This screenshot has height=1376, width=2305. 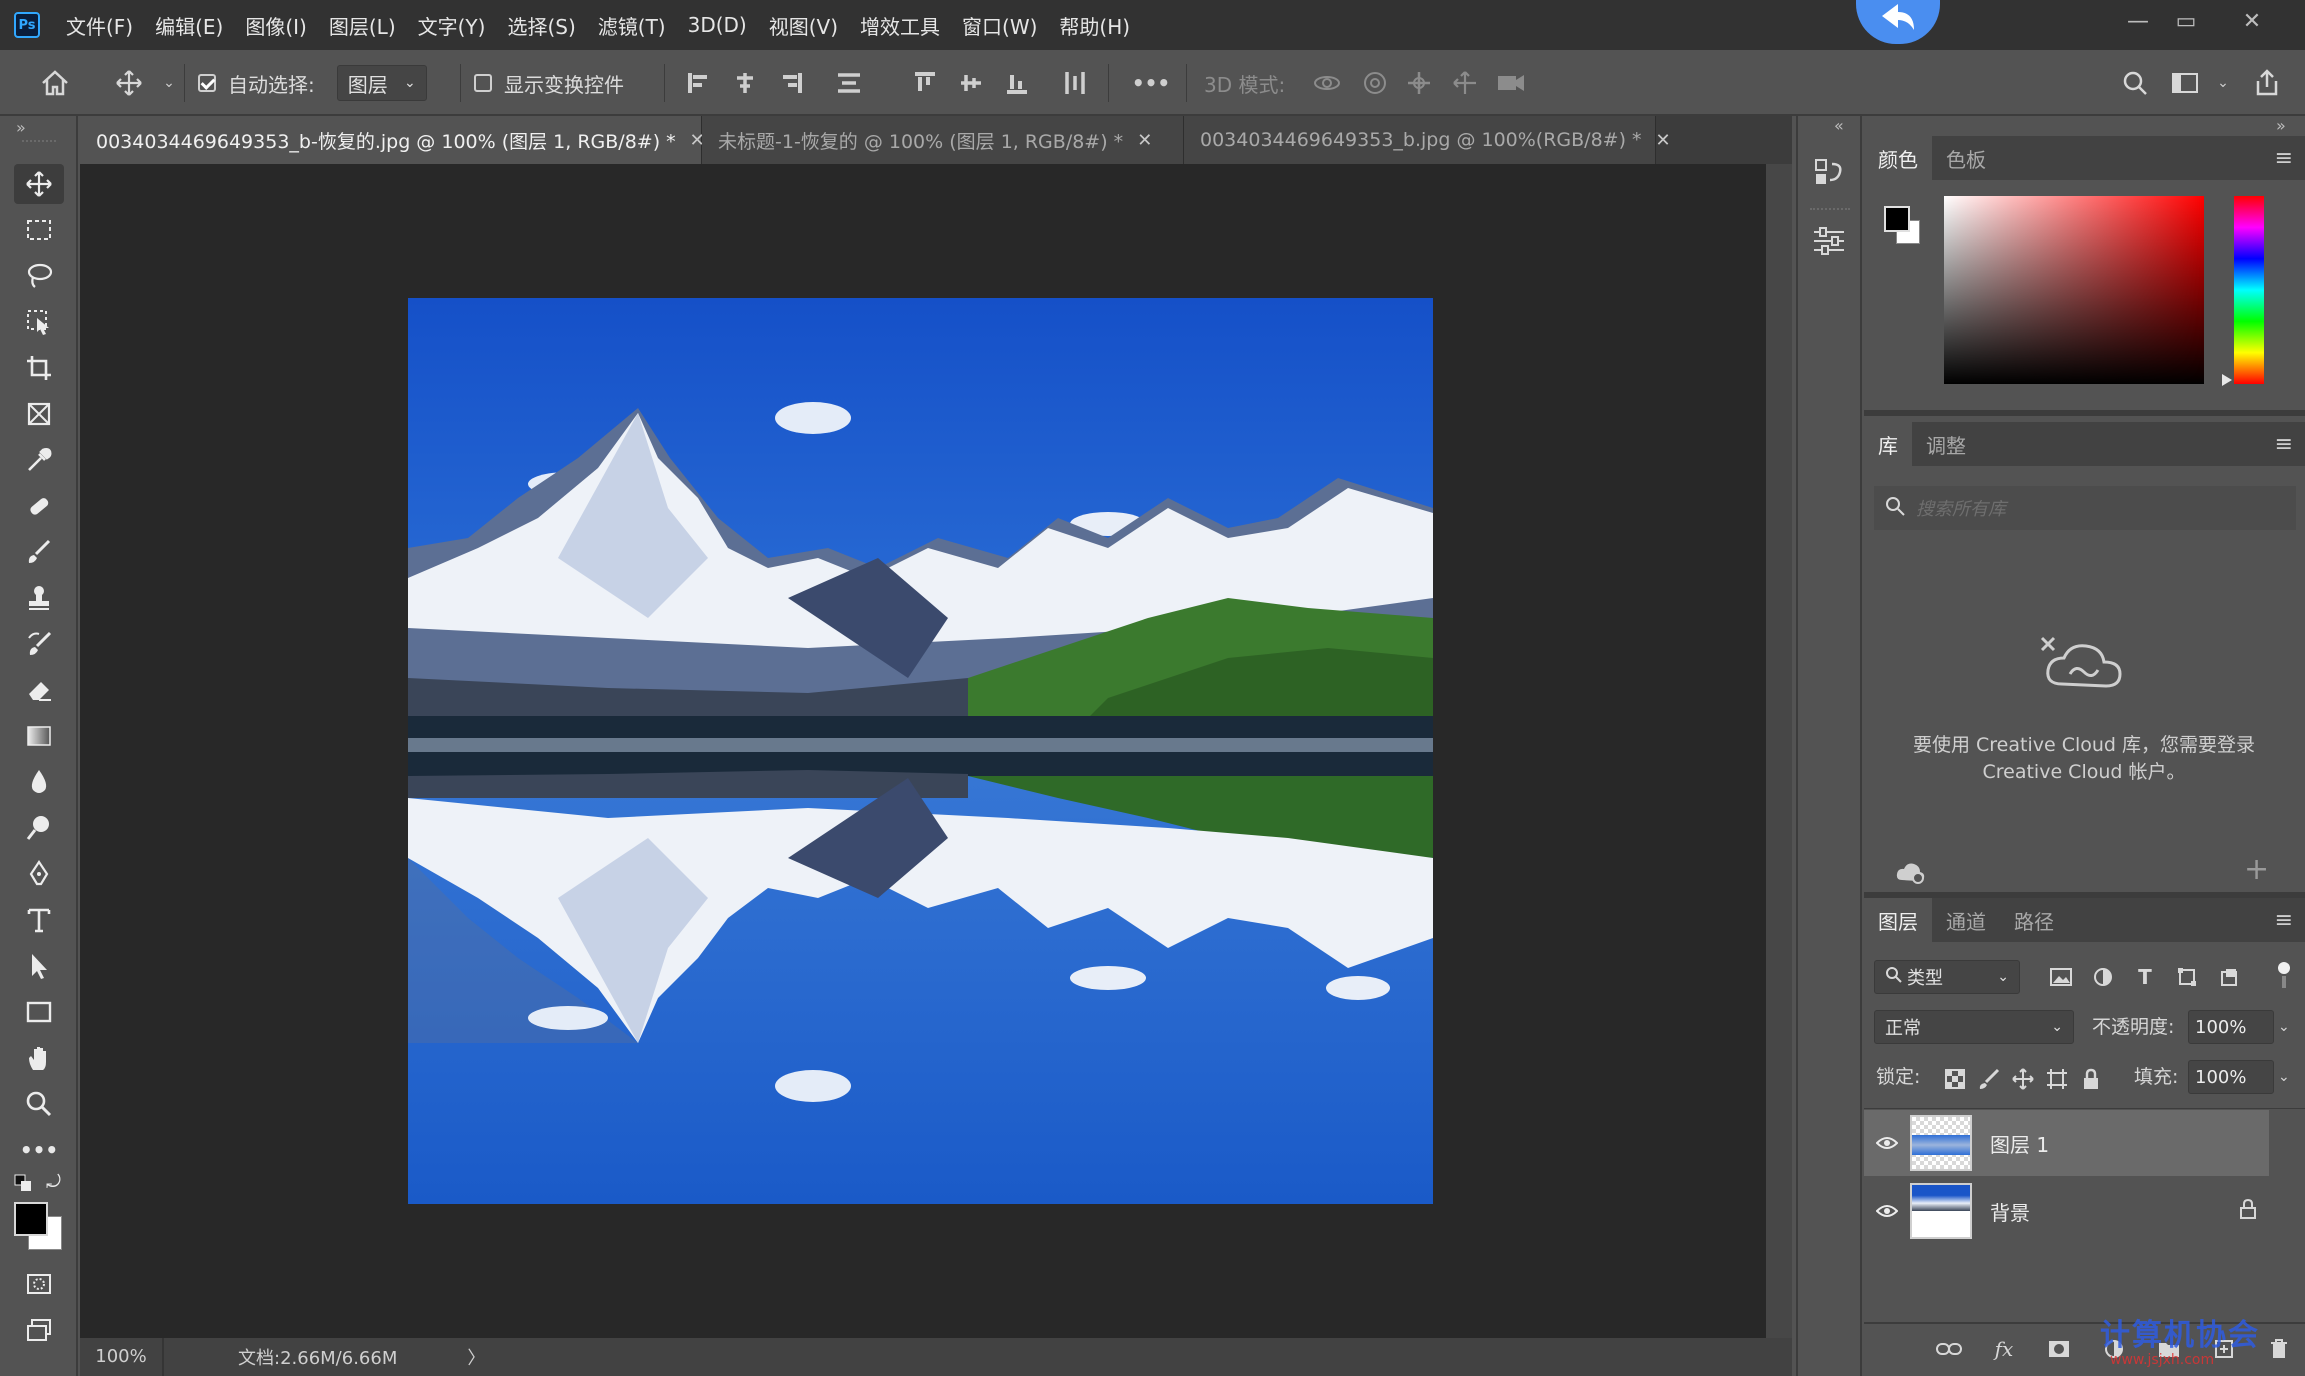 I want to click on menu-window: 窗口(W), so click(x=999, y=25).